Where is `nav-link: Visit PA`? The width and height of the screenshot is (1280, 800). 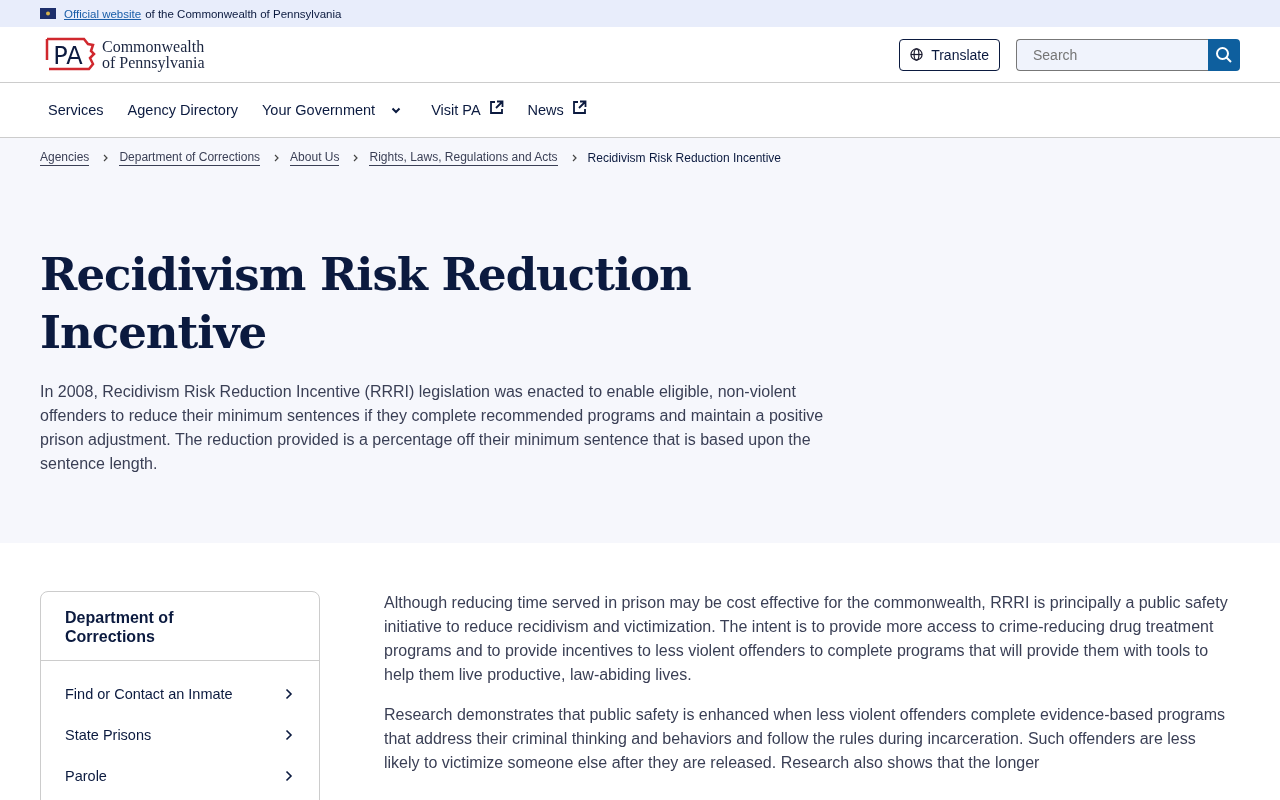
nav-link: Visit PA is located at coordinates (467, 110).